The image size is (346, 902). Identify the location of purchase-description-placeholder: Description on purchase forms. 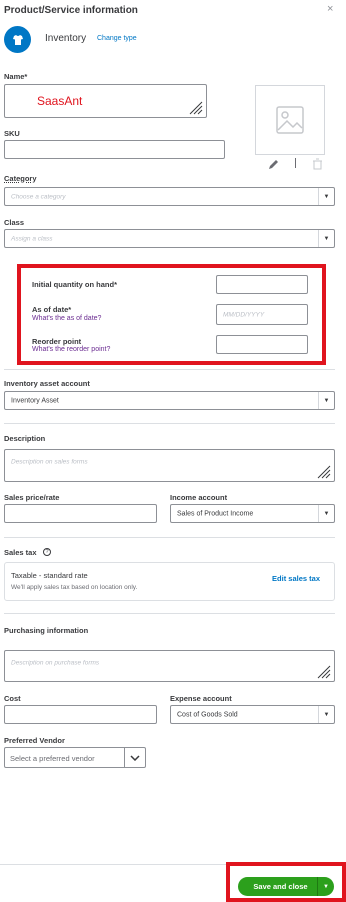
(55, 663).